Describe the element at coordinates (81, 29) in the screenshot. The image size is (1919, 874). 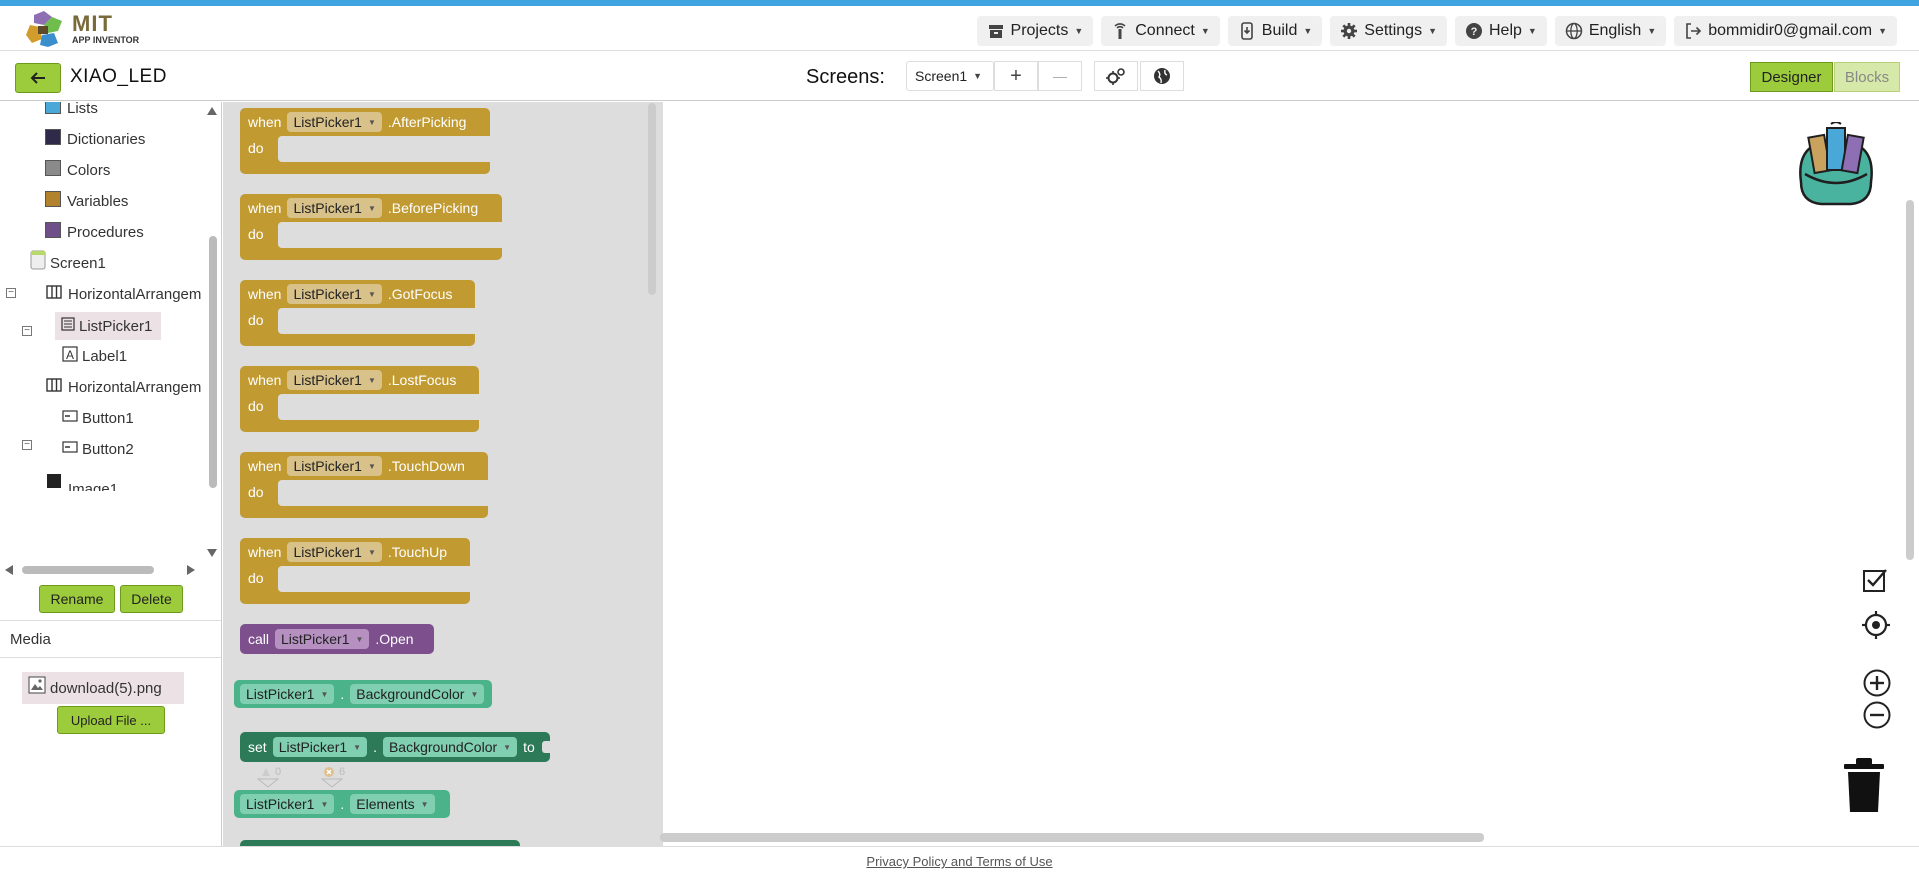
I see `app-logo: MIT APP INVENTOR` at that location.